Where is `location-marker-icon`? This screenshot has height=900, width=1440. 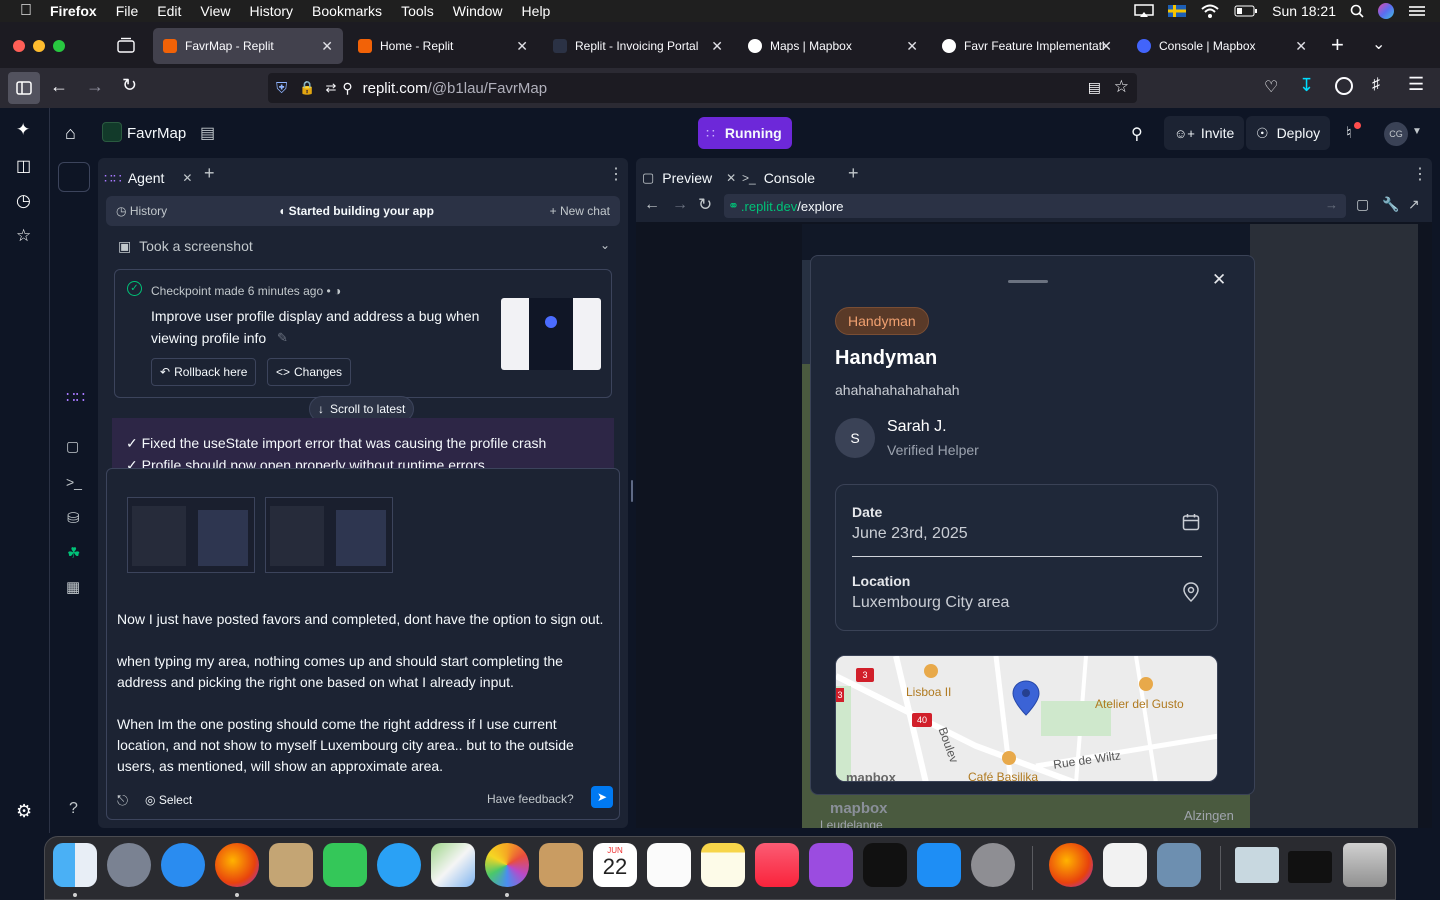
location-marker-icon is located at coordinates (1026, 698).